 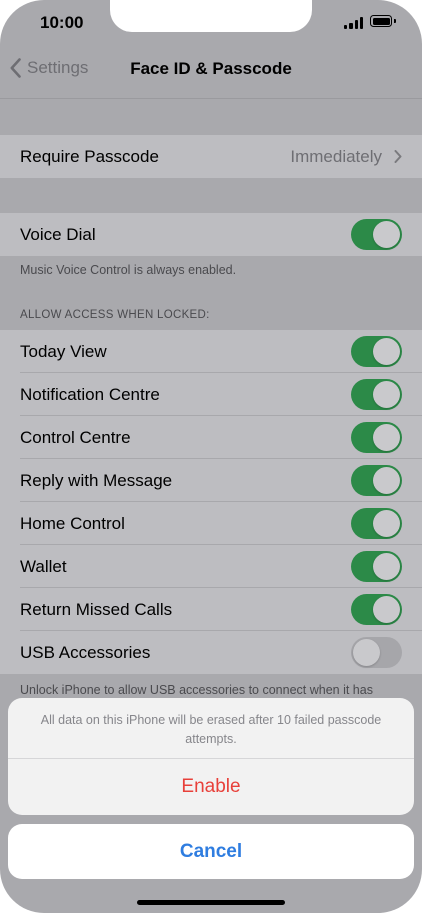 What do you see at coordinates (398, 156) in the screenshot?
I see `chevron-right-icon` at bounding box center [398, 156].